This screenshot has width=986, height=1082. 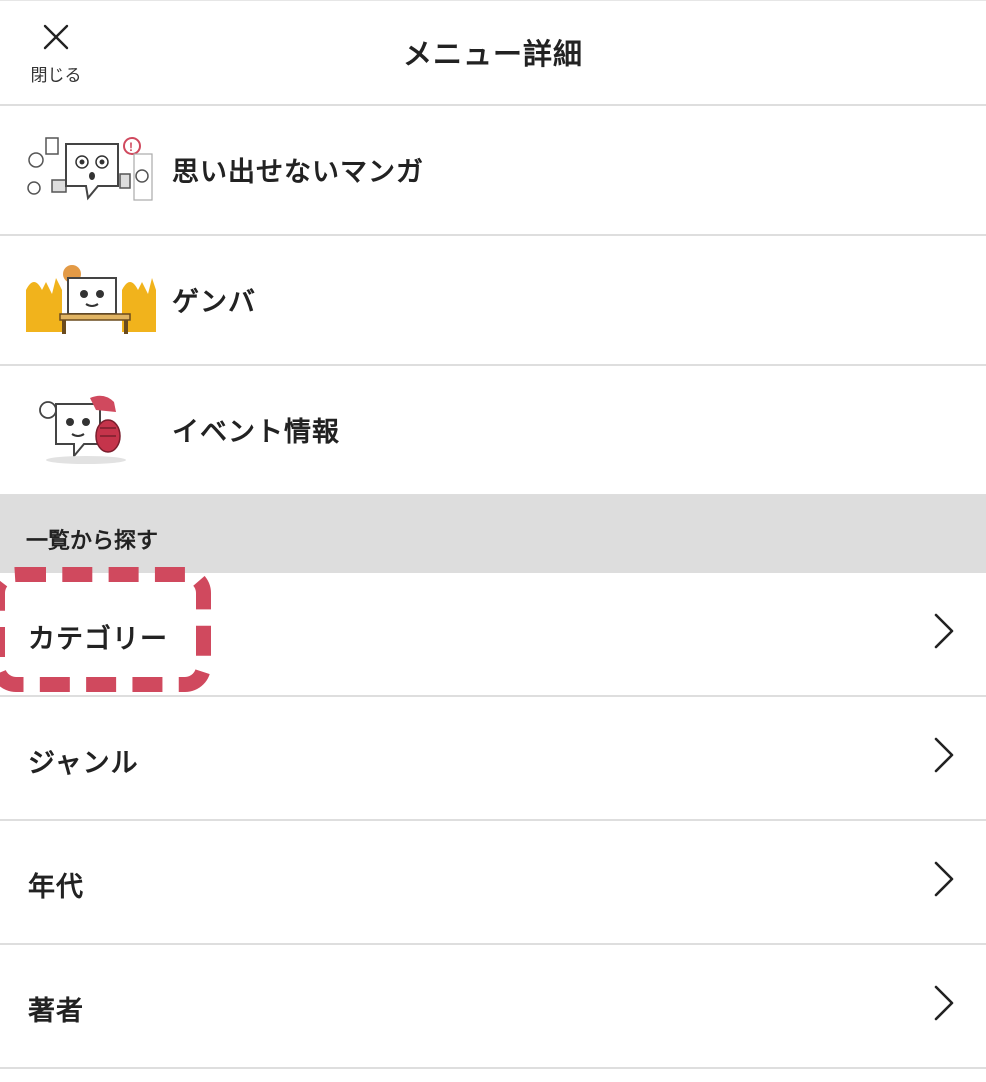 I want to click on forgotten-manga-illustration: !, so click(x=90, y=169).